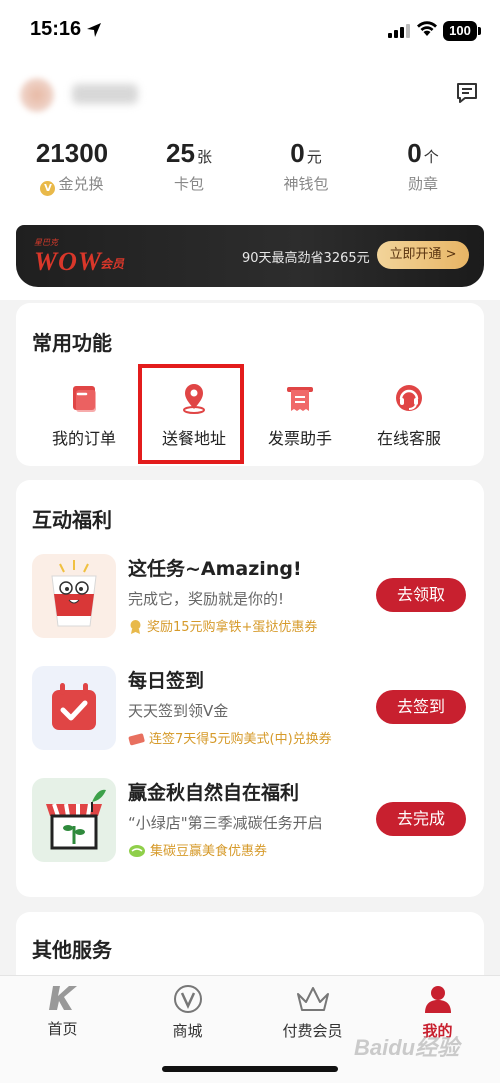 The width and height of the screenshot is (500, 1083). What do you see at coordinates (105, 94) in the screenshot?
I see `username-blurred` at bounding box center [105, 94].